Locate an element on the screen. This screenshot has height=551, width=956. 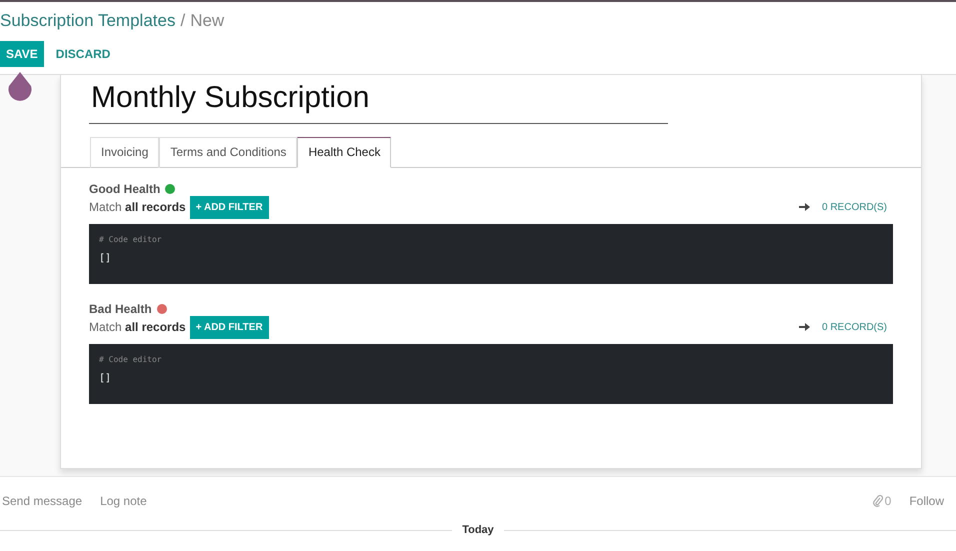
save-button: SAVE is located at coordinates (22, 54).